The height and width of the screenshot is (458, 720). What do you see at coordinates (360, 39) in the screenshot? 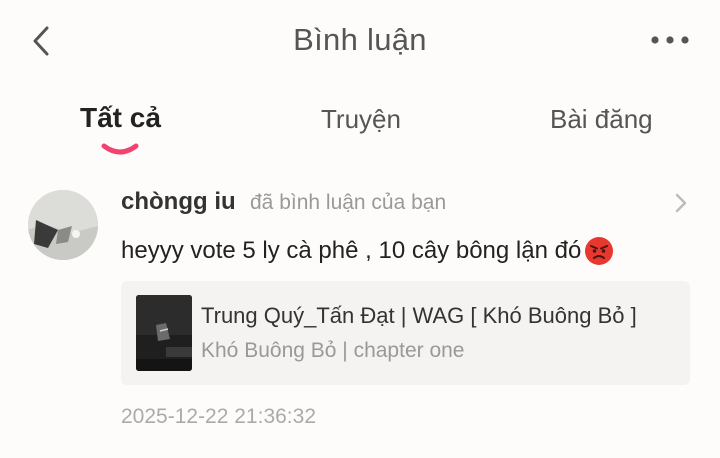
I see `page-title: Bình luận` at bounding box center [360, 39].